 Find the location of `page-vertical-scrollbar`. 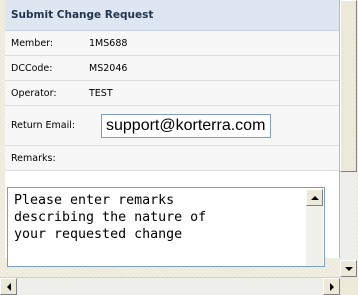

page-vertical-scrollbar is located at coordinates (348, 138).